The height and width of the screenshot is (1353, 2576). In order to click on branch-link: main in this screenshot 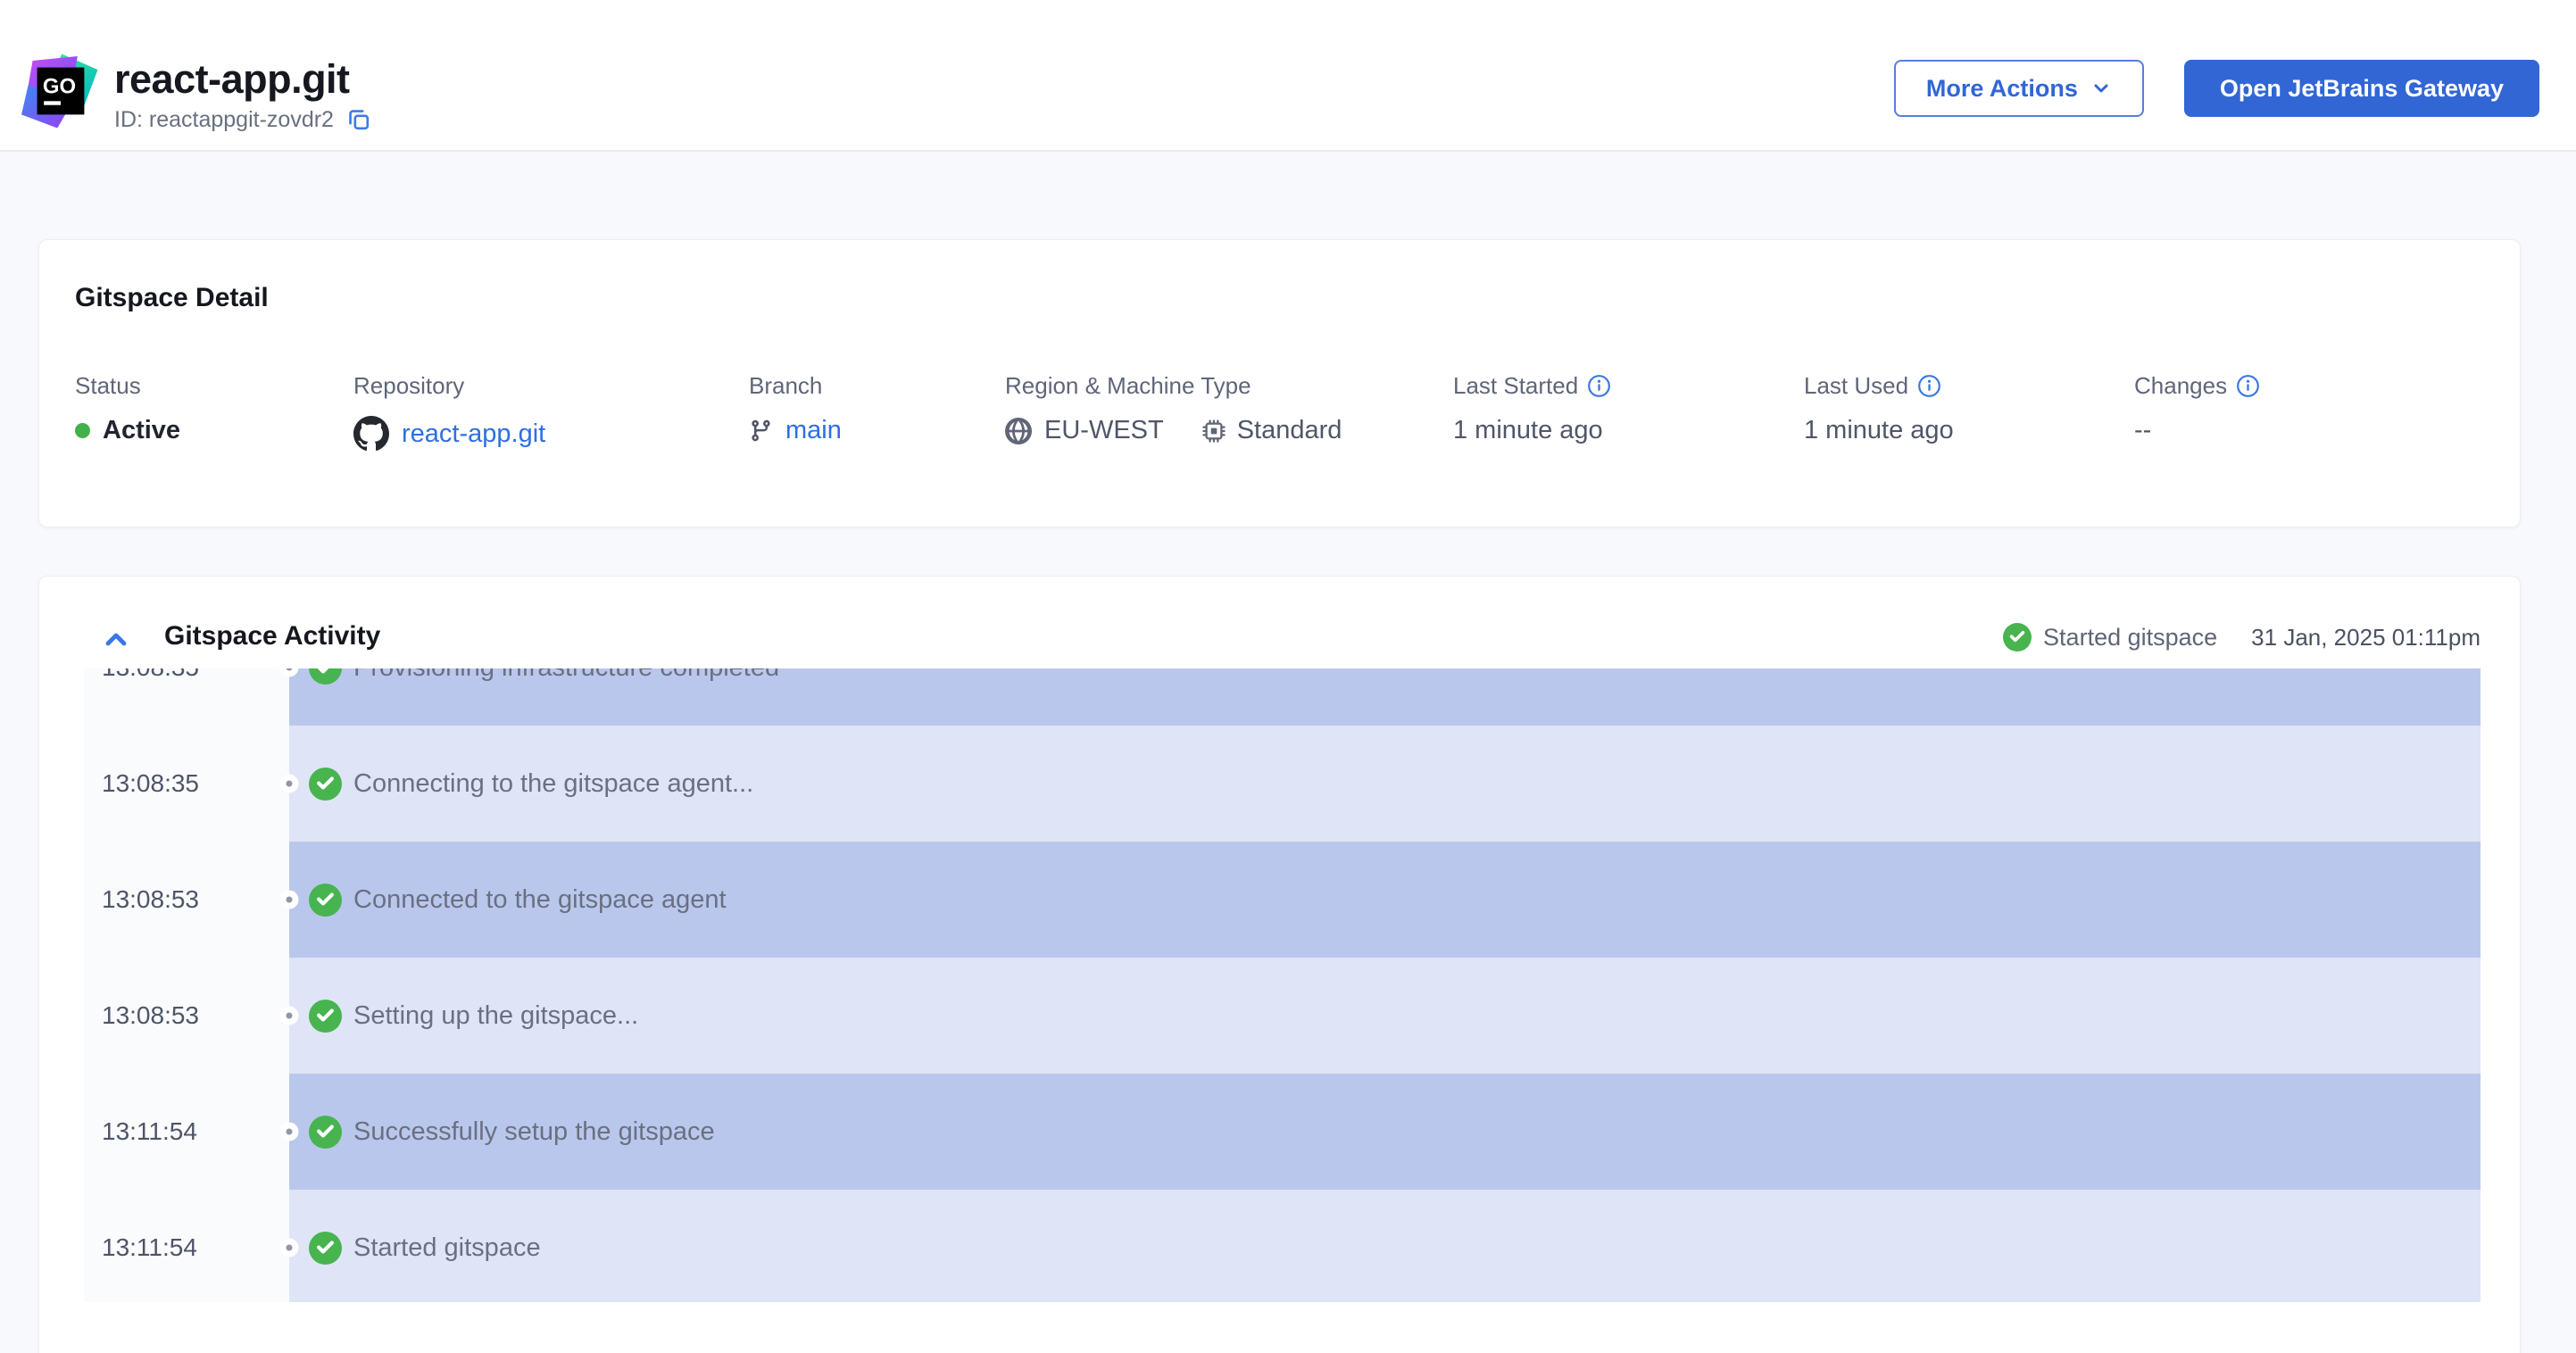, I will do `click(814, 430)`.